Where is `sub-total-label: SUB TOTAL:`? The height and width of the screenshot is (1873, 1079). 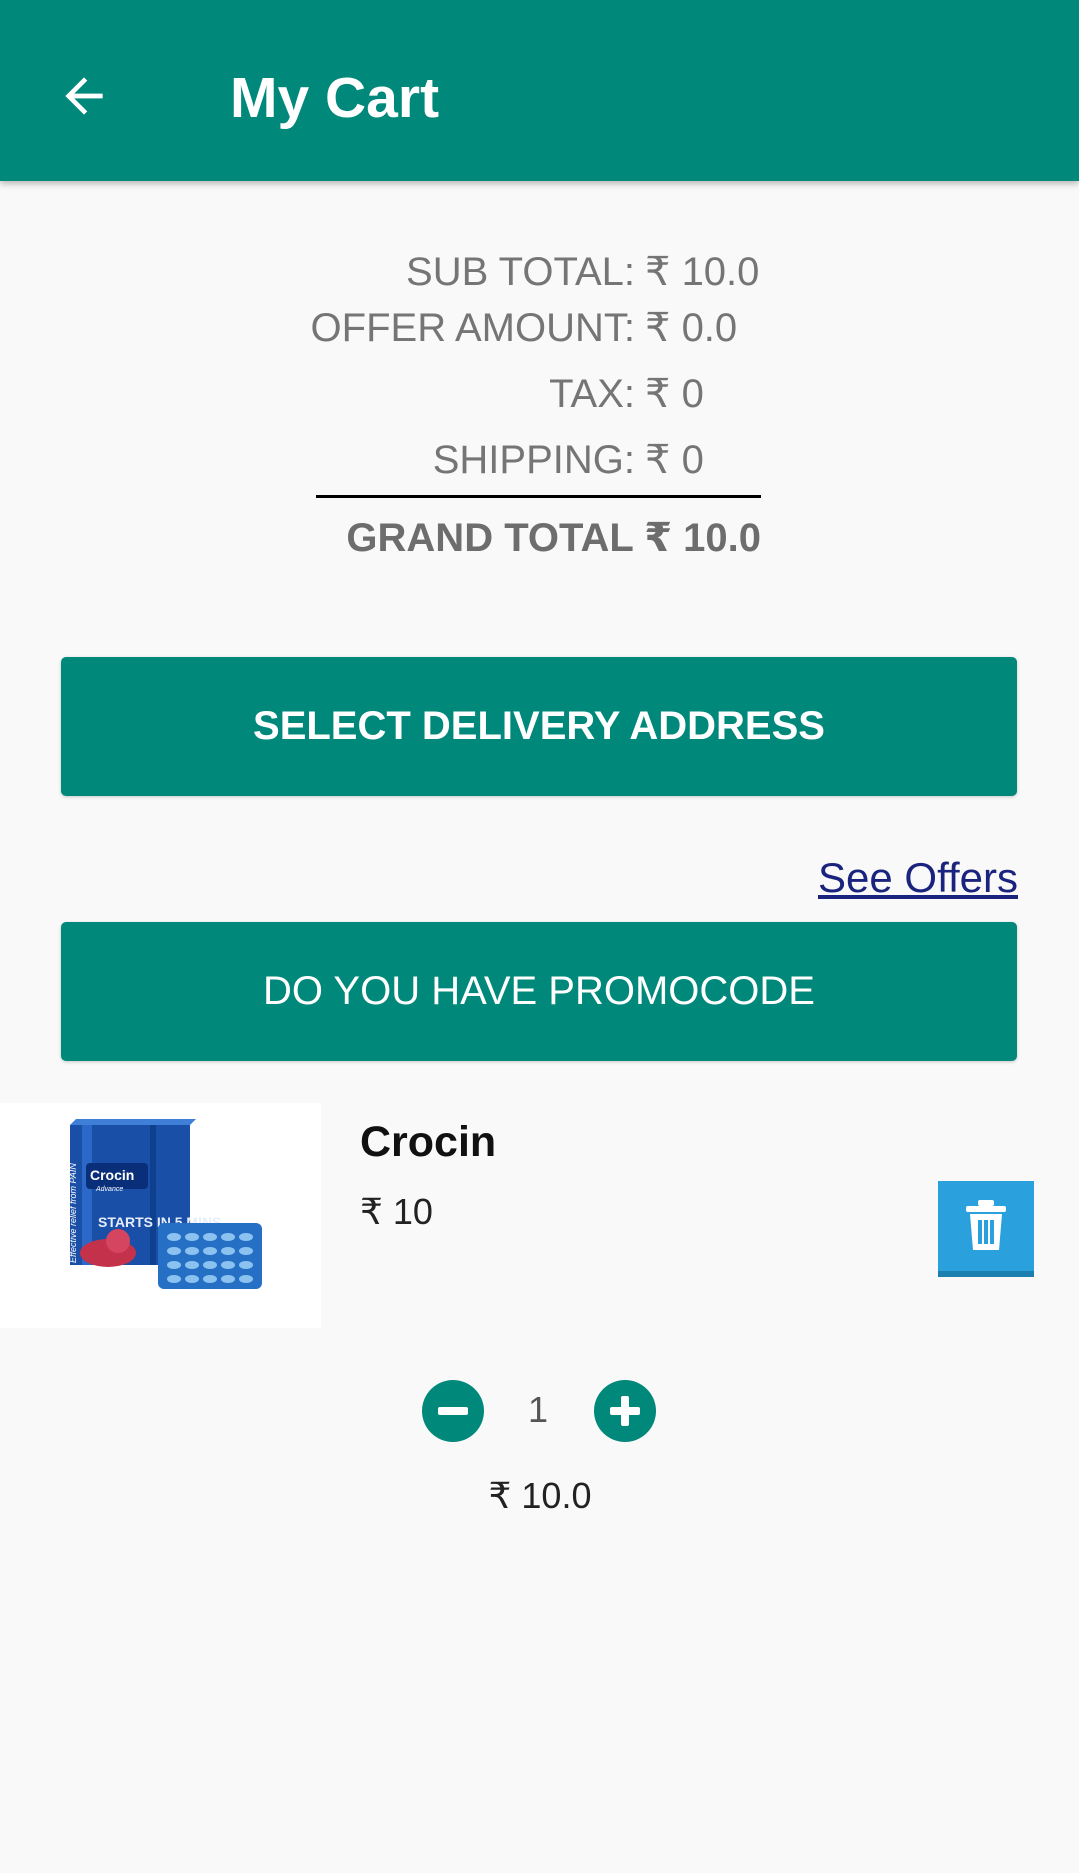 sub-total-label: SUB TOTAL: is located at coordinates (520, 272).